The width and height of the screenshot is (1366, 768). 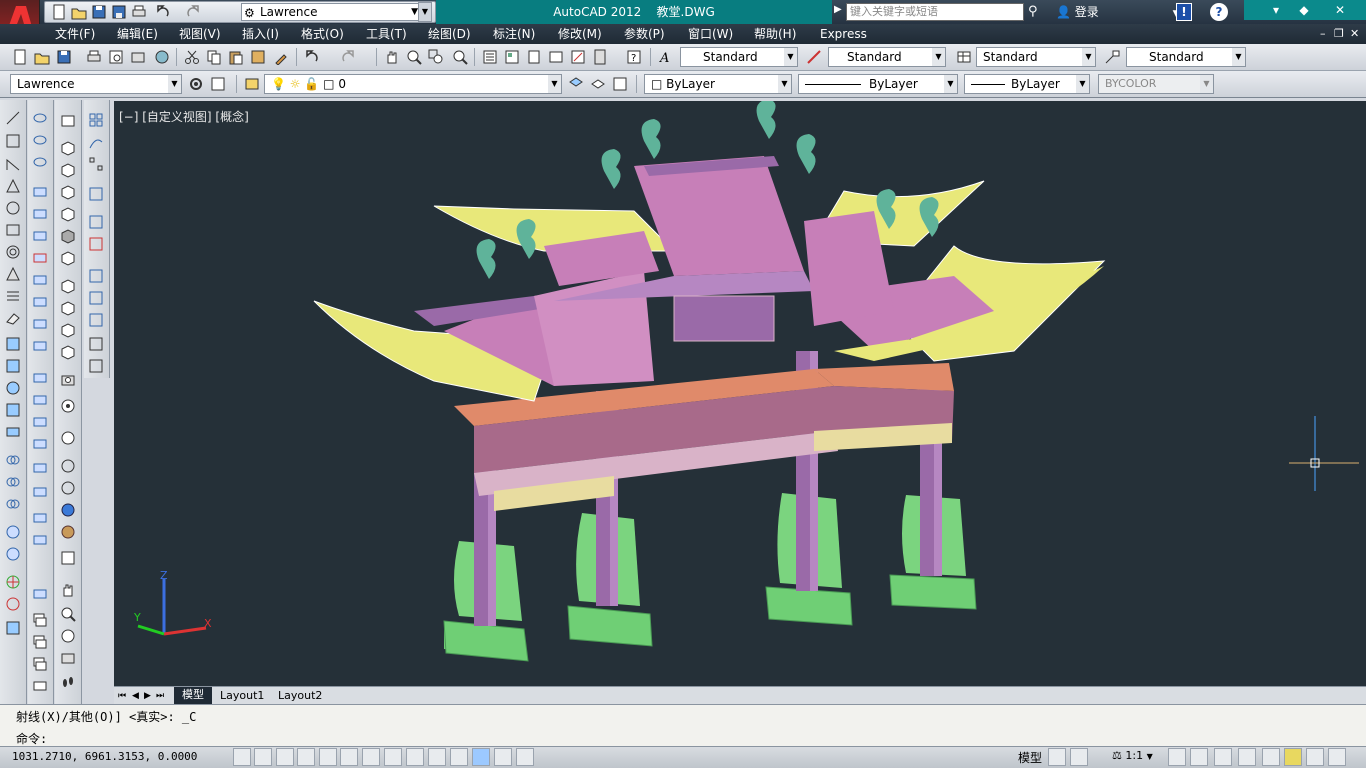 What do you see at coordinates (775, 34) in the screenshot?
I see `menu-help: 帮助(H)` at bounding box center [775, 34].